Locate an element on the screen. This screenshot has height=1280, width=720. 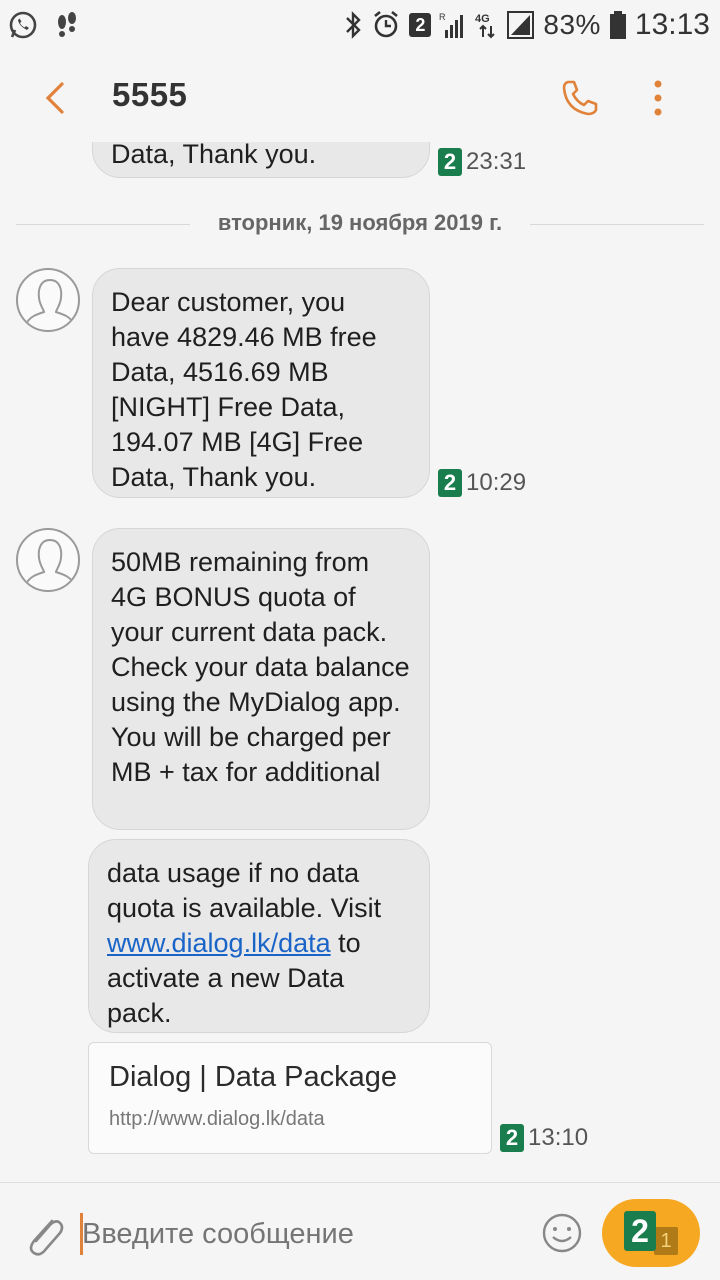
date-separator: вторник, 19 ноября 2019 г. is located at coordinates (360, 224).